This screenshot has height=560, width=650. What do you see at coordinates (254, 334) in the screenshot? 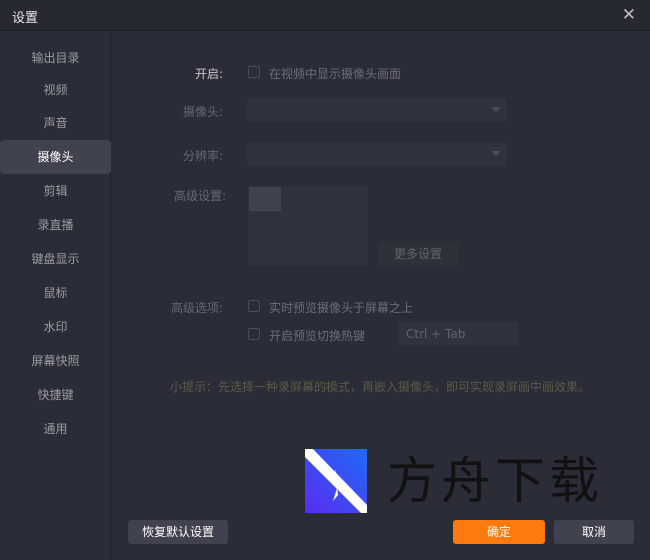
I see `toggle-hotkey-checkbox` at bounding box center [254, 334].